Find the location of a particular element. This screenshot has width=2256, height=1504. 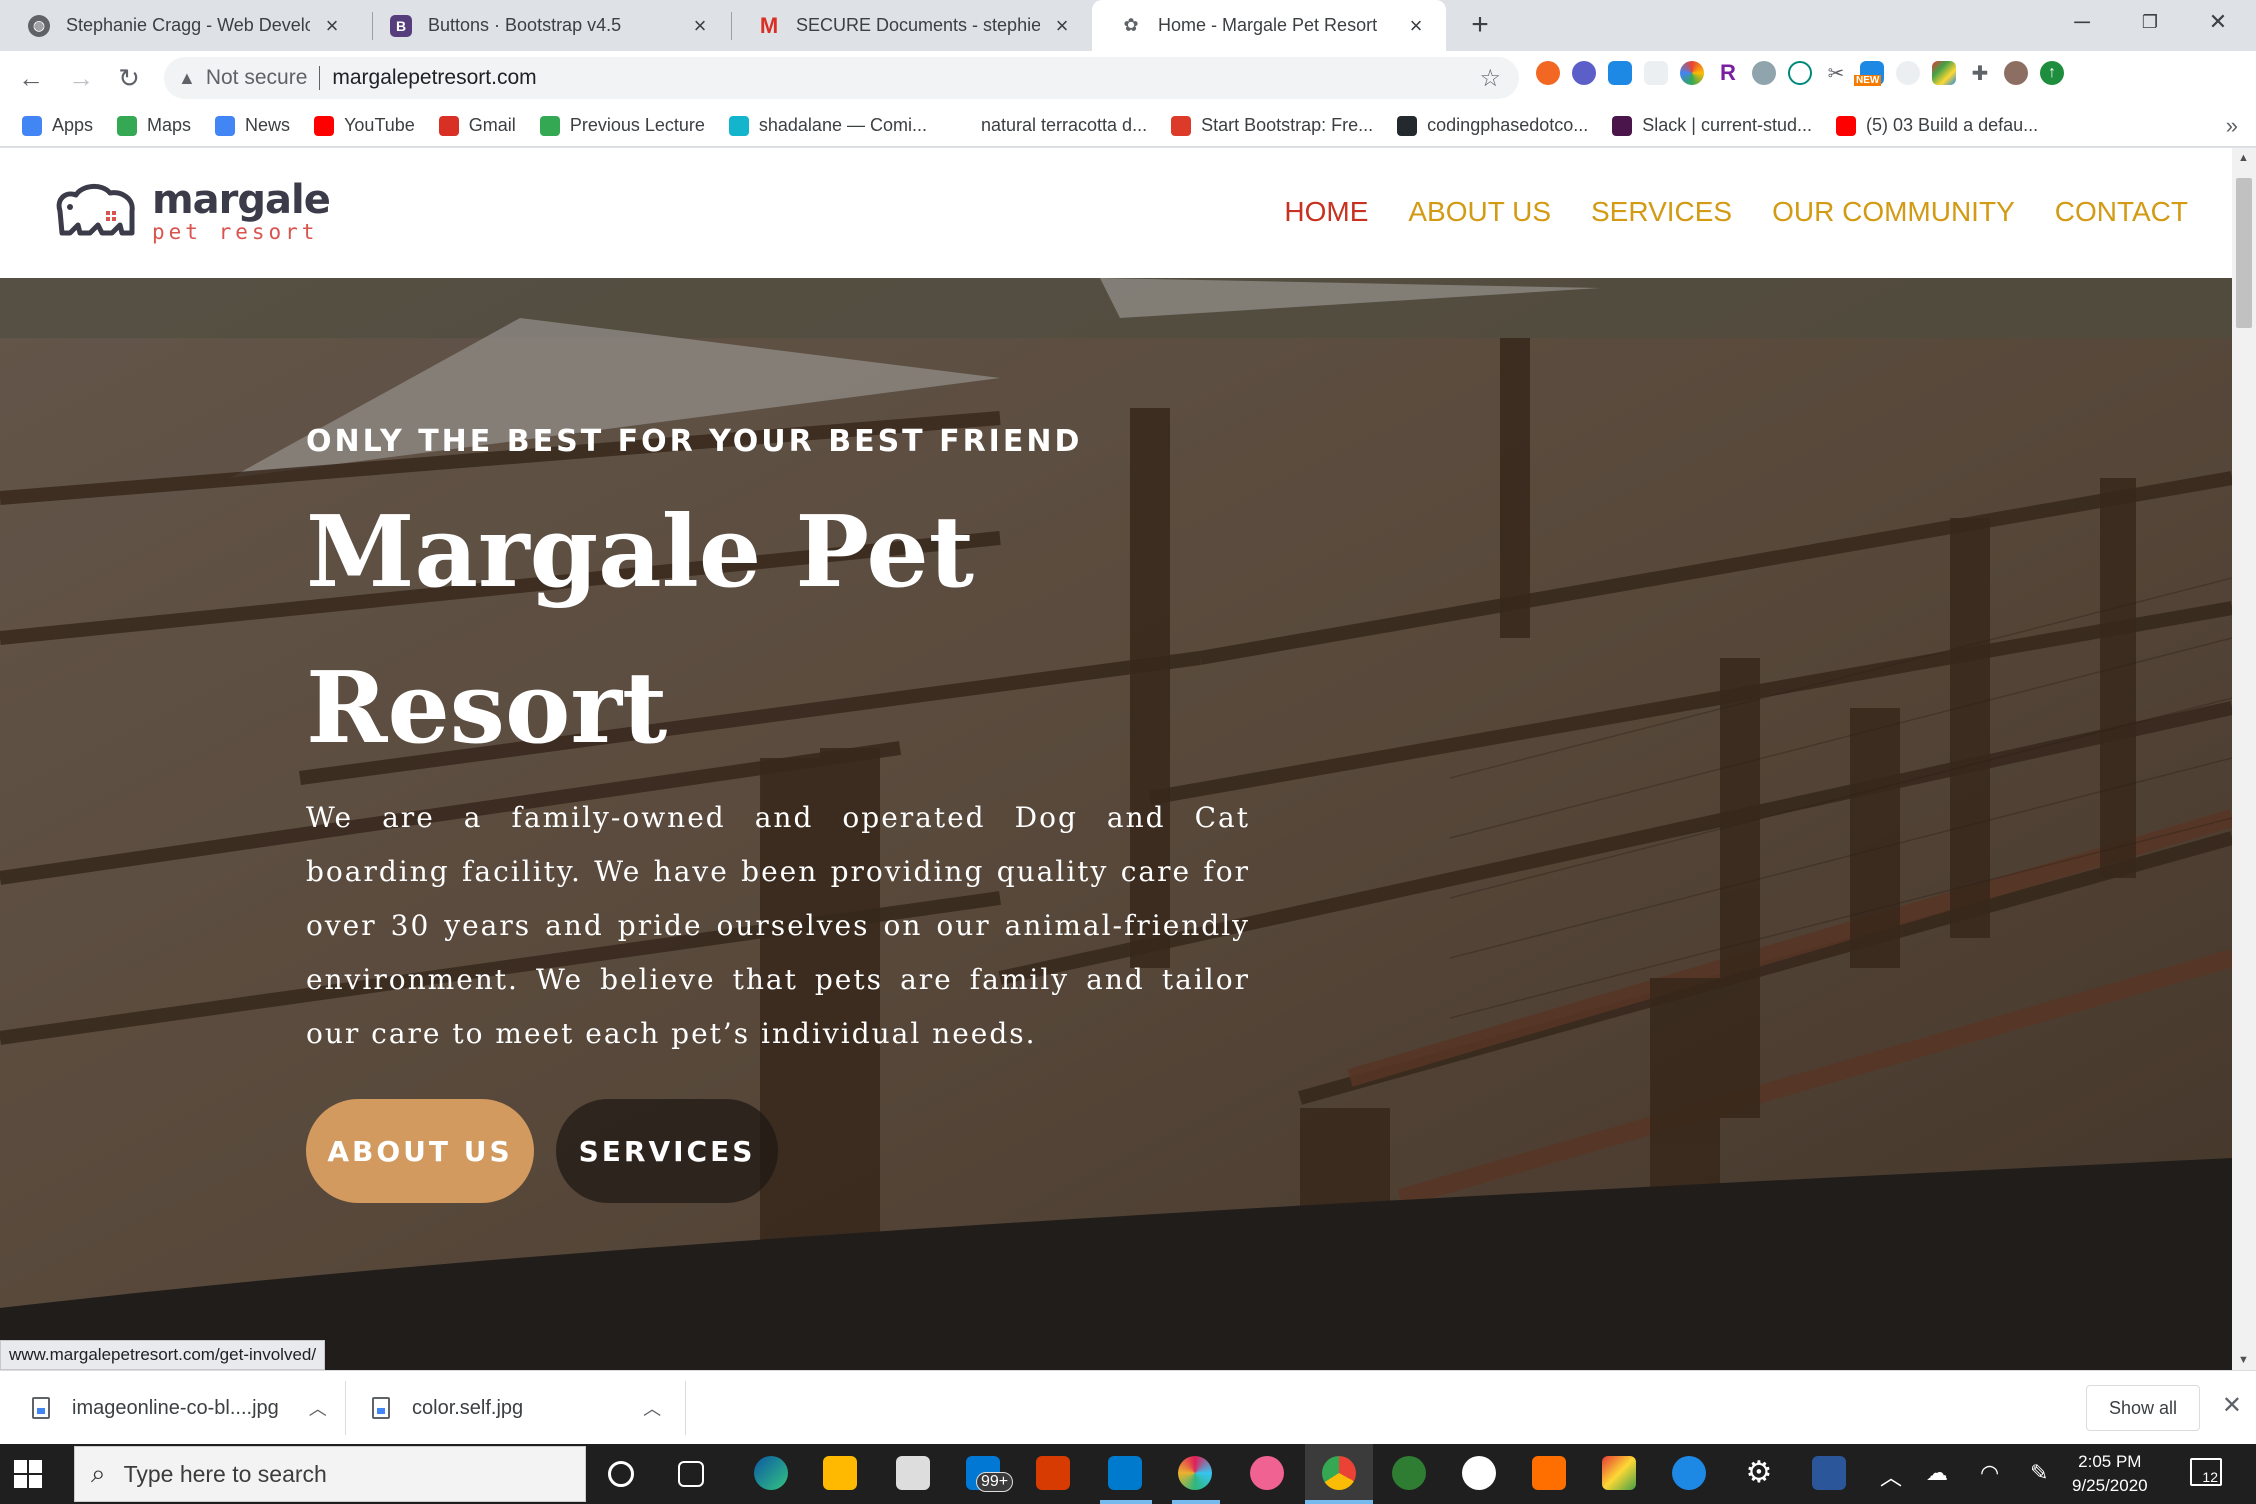

logo-tagline: pet resort is located at coordinates (235, 232).